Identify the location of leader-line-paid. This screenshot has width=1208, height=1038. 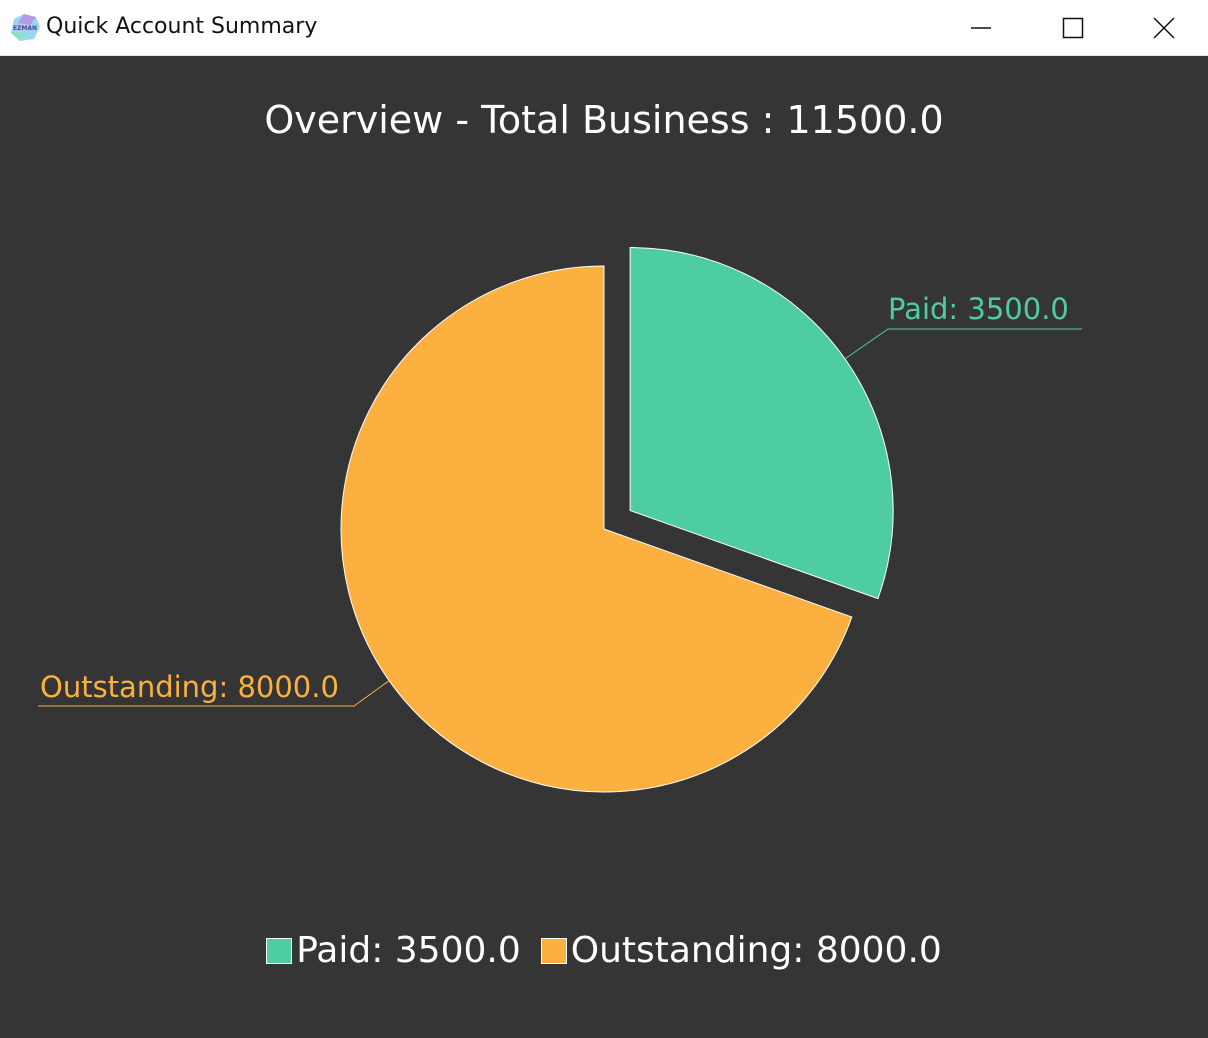
(963, 344).